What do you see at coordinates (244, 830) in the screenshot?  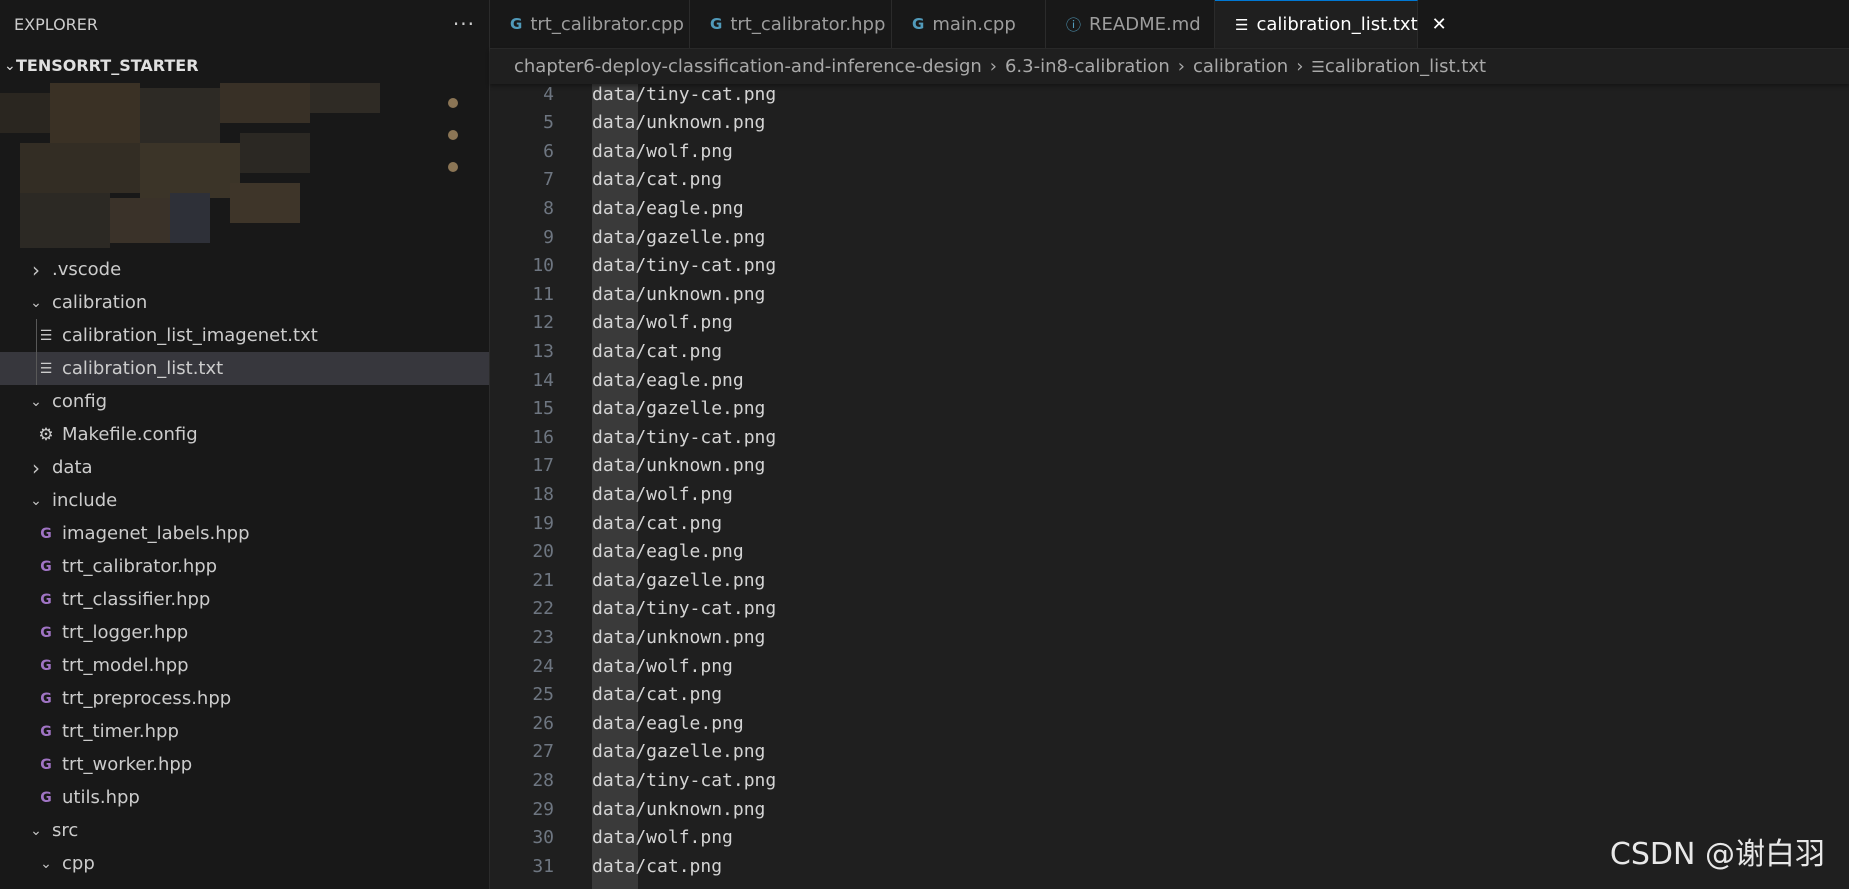 I see `tree-item: ⌄ src` at bounding box center [244, 830].